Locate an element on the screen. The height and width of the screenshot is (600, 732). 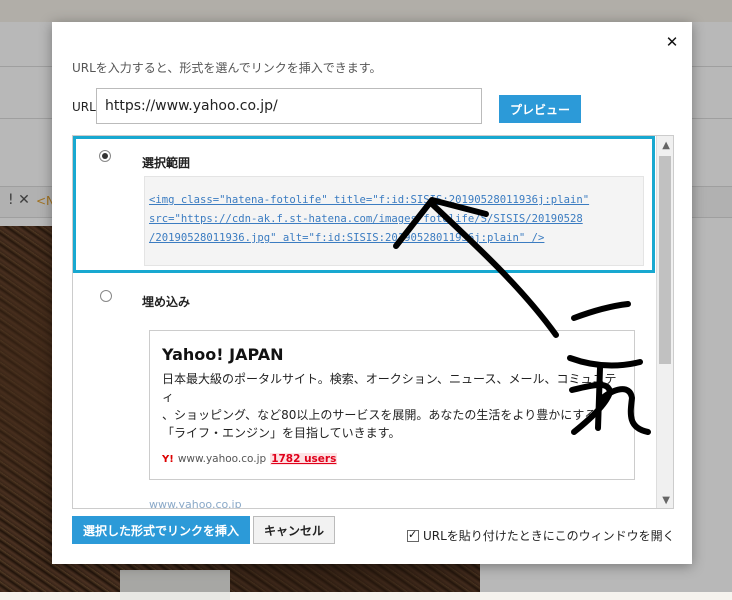
preview-button: プレビュー is located at coordinates (540, 109).